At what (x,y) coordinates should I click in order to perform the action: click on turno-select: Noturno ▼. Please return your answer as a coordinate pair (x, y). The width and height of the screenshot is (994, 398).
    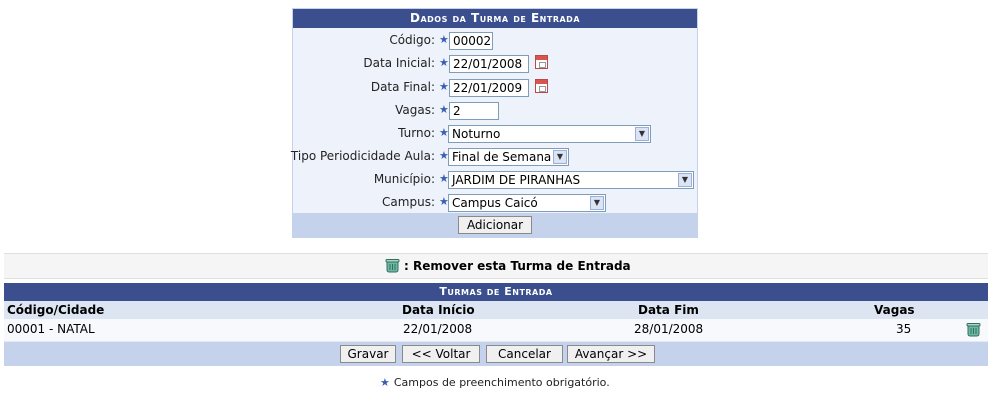
    Looking at the image, I should click on (549, 134).